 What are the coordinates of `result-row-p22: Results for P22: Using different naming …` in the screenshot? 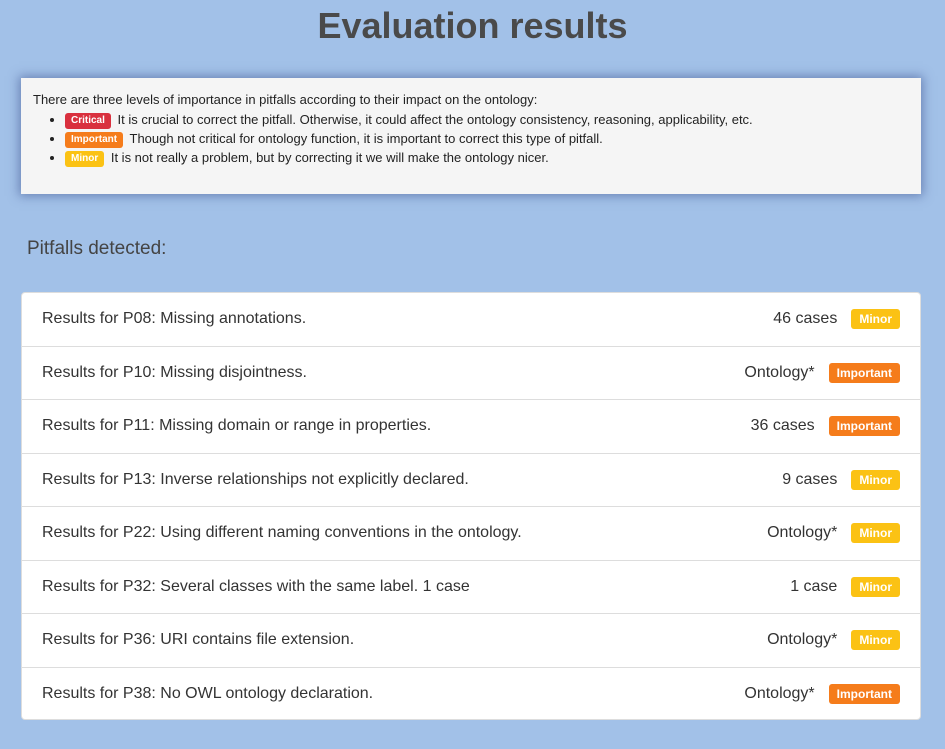 It's located at (471, 534).